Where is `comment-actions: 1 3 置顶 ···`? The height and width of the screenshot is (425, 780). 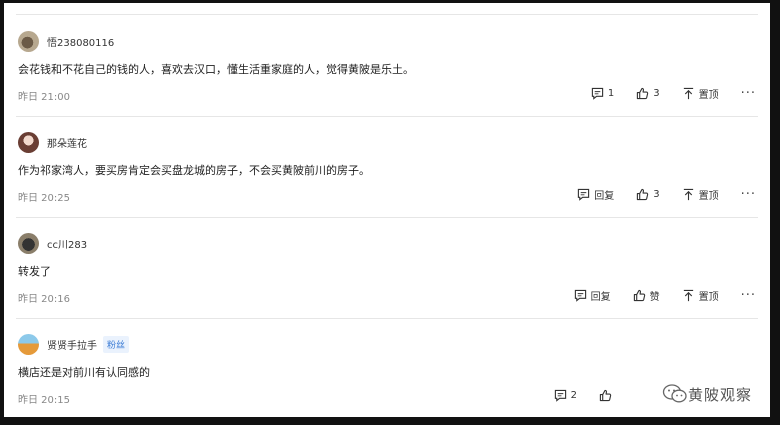
comment-actions: 1 3 置顶 ··· is located at coordinates (673, 93).